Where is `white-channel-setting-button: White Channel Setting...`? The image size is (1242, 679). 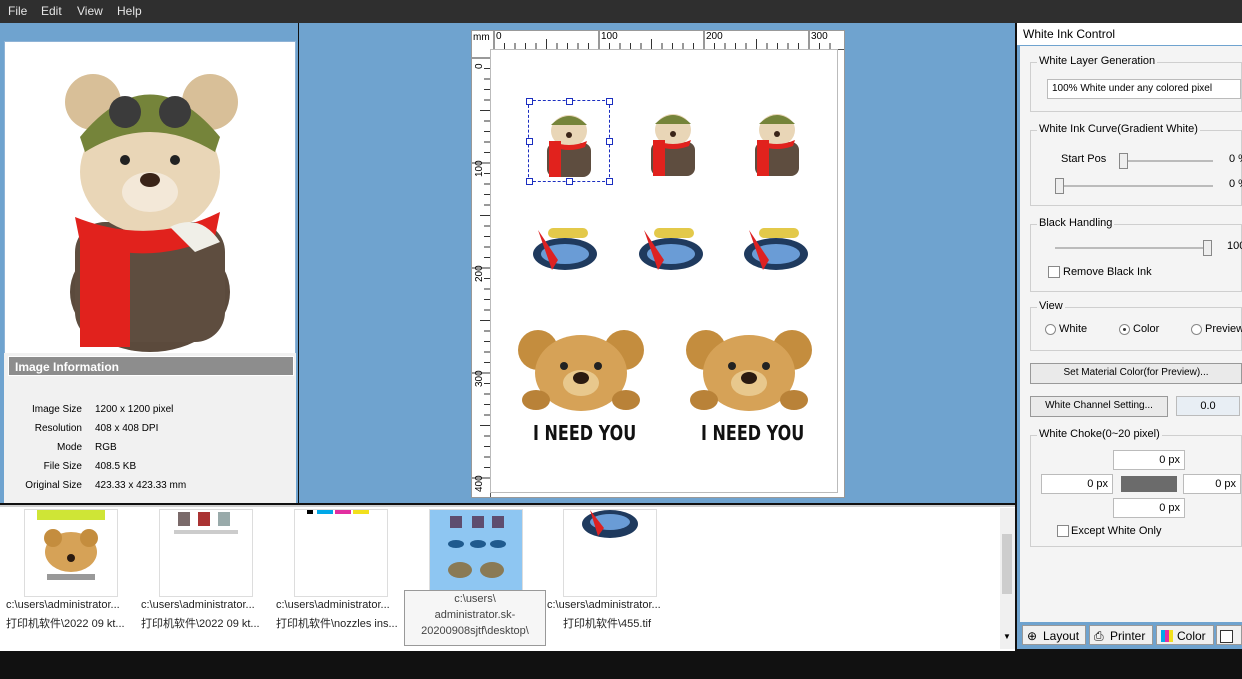 white-channel-setting-button: White Channel Setting... is located at coordinates (1099, 406).